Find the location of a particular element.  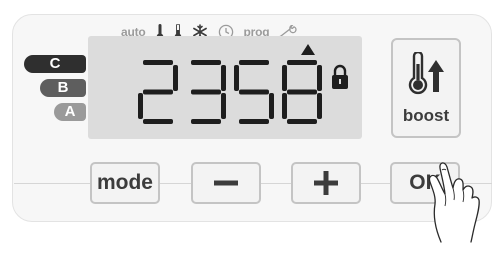

seven-segment-readout is located at coordinates (243, 84).